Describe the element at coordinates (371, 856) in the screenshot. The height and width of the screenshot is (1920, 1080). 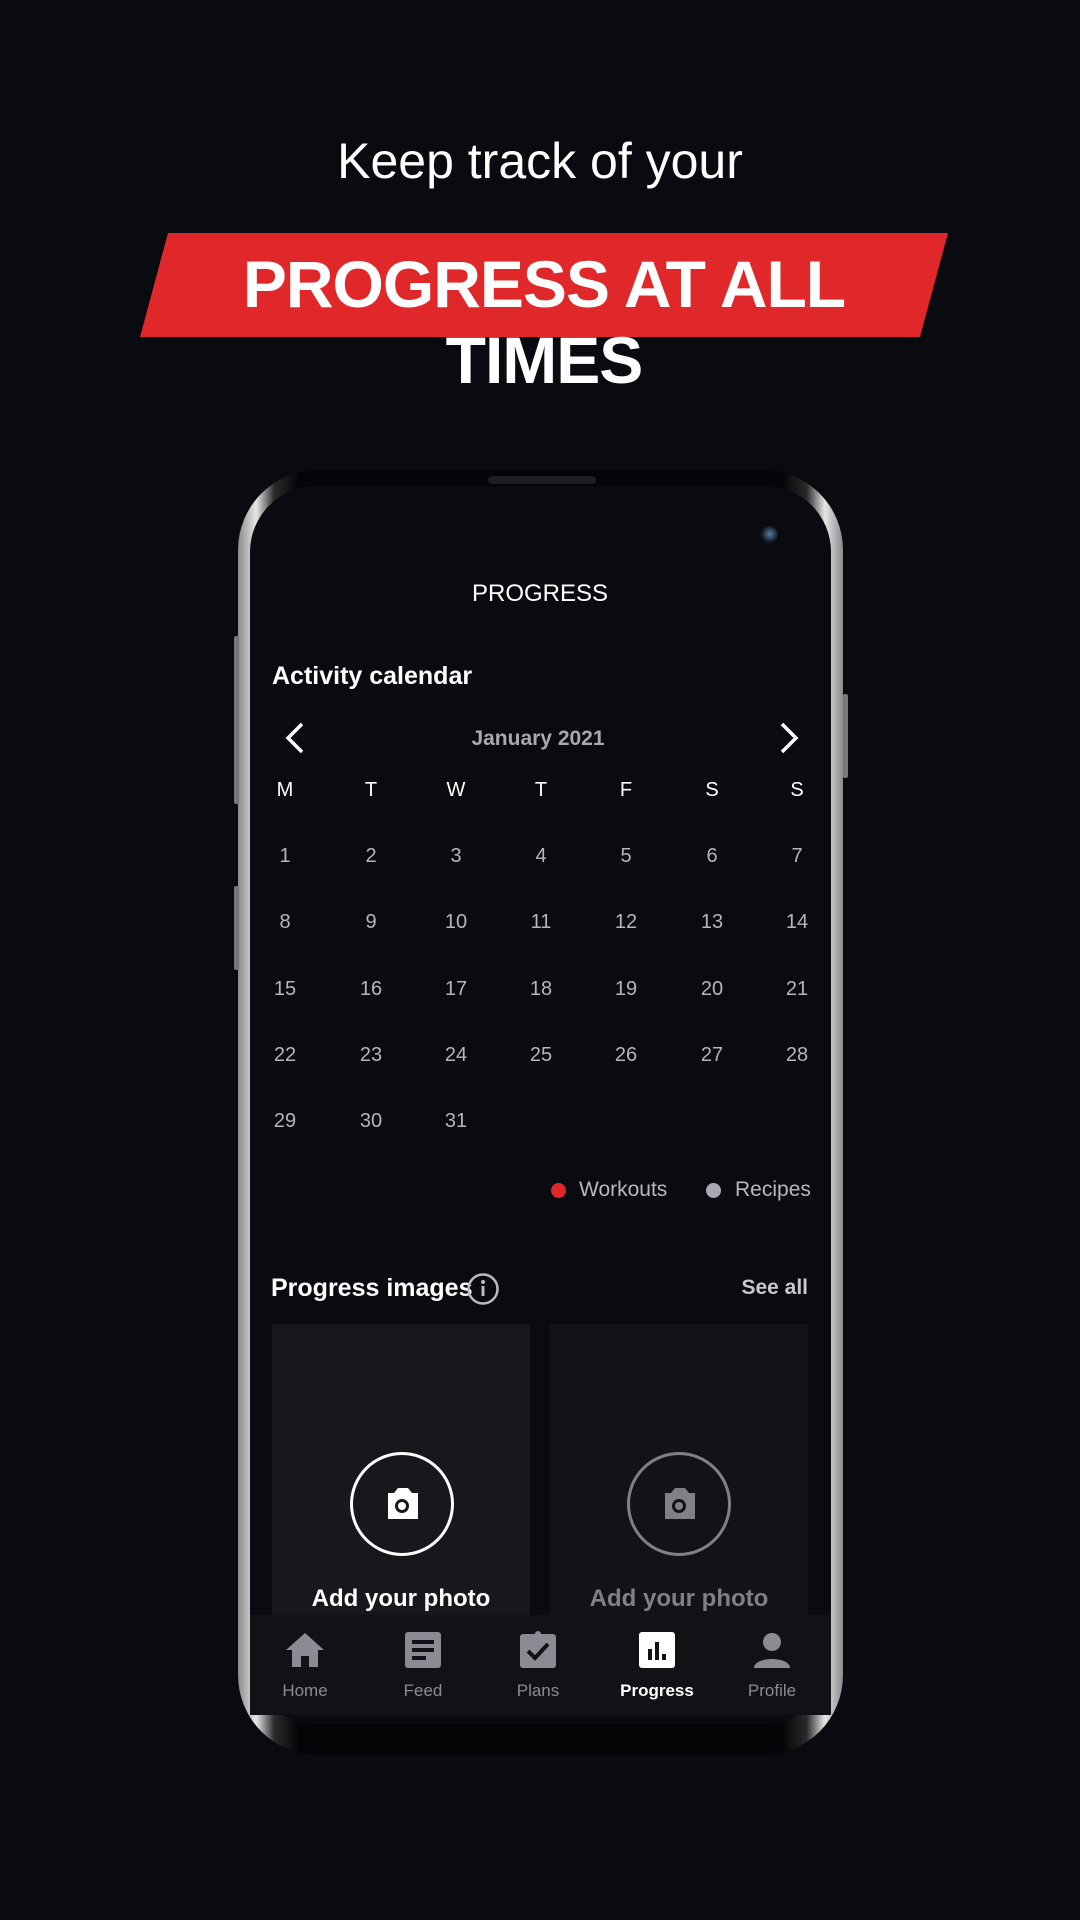
I see `calendar-day: 2` at that location.